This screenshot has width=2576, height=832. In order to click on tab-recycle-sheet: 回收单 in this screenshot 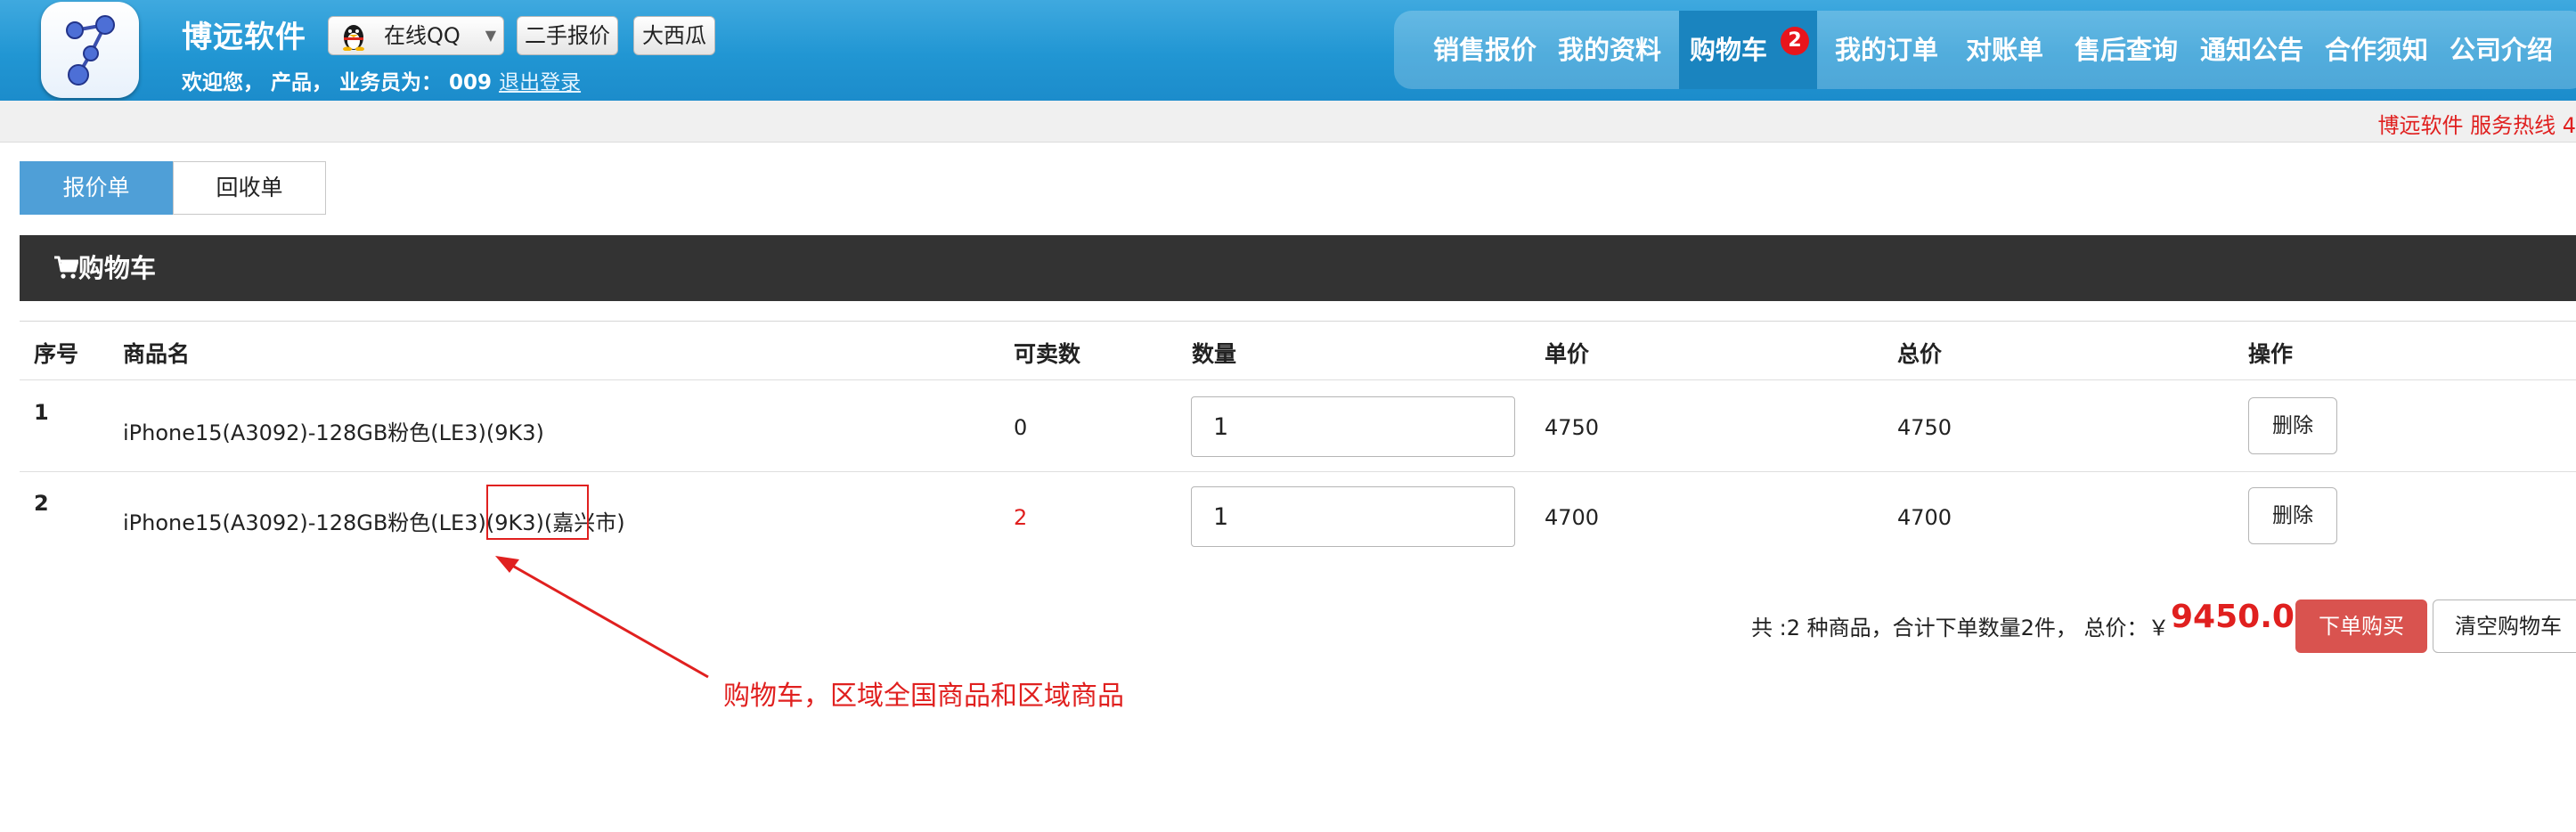, I will do `click(250, 188)`.